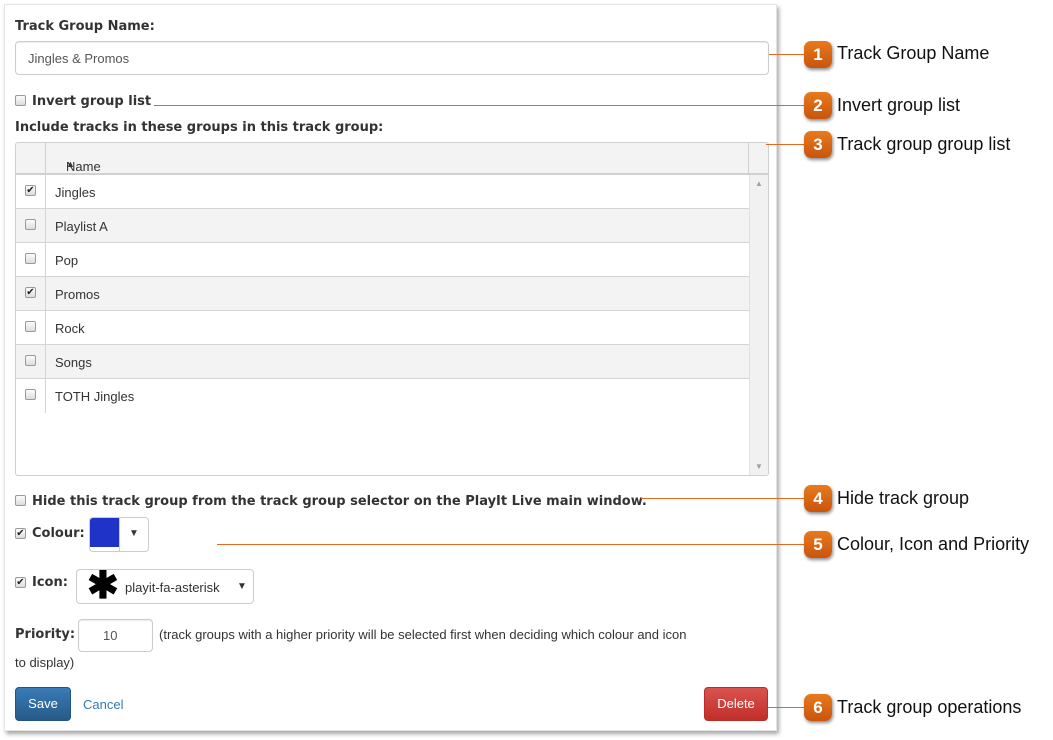 This screenshot has height=740, width=1053. What do you see at coordinates (913, 53) in the screenshot?
I see `callout-text: Track Group Name` at bounding box center [913, 53].